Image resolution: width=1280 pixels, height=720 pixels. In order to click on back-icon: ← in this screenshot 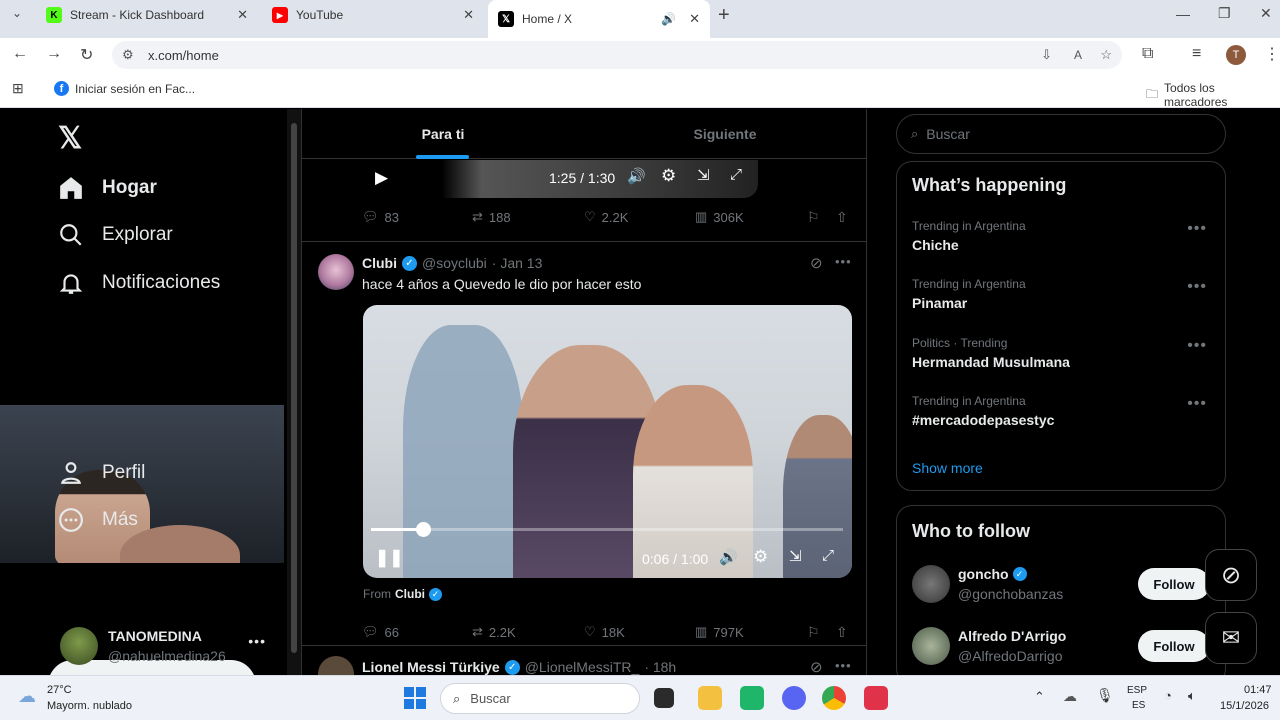, I will do `click(20, 54)`.